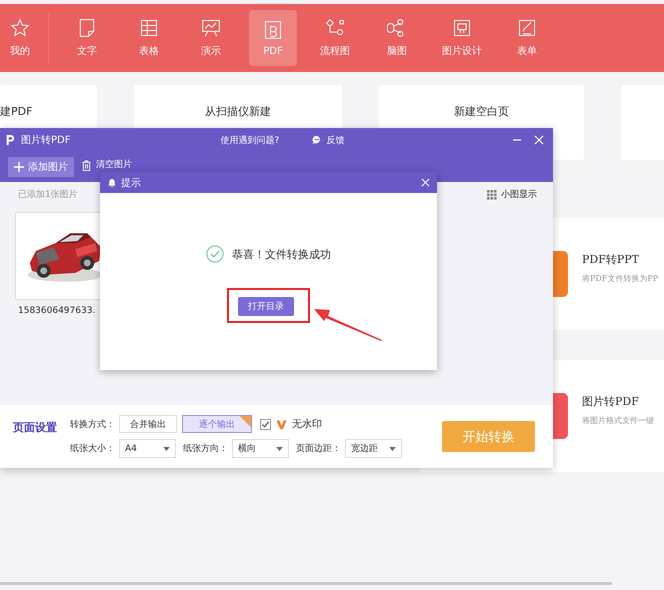  I want to click on output-mode-option: 合并输出, so click(148, 424).